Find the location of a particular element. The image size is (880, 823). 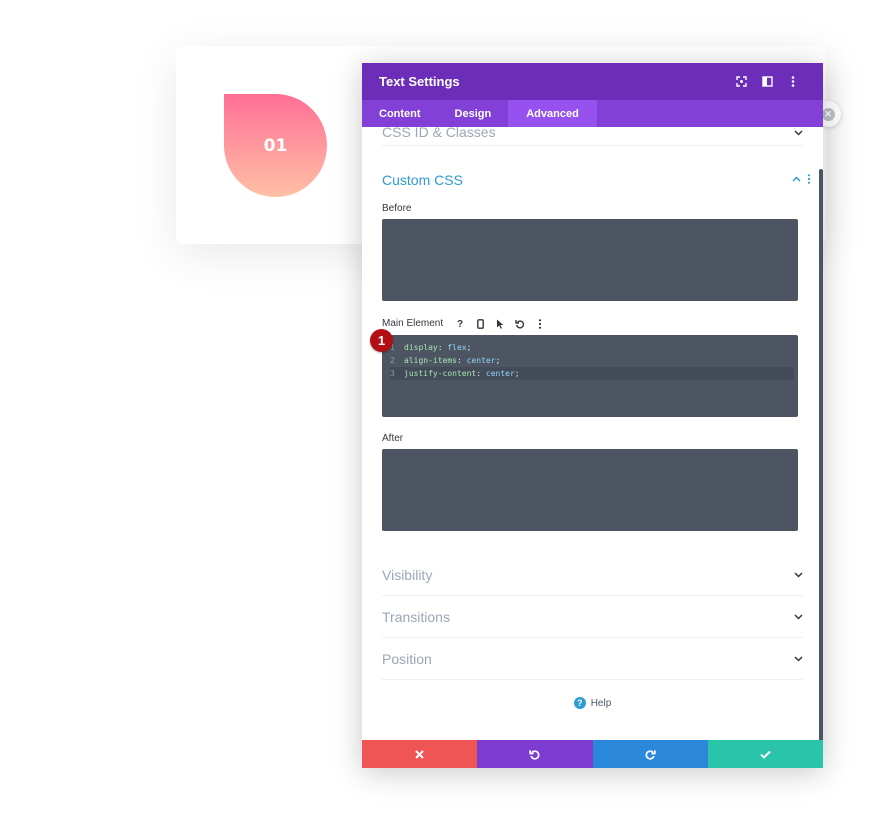

modal-tabs: Content Design Advanced is located at coordinates (592, 113).